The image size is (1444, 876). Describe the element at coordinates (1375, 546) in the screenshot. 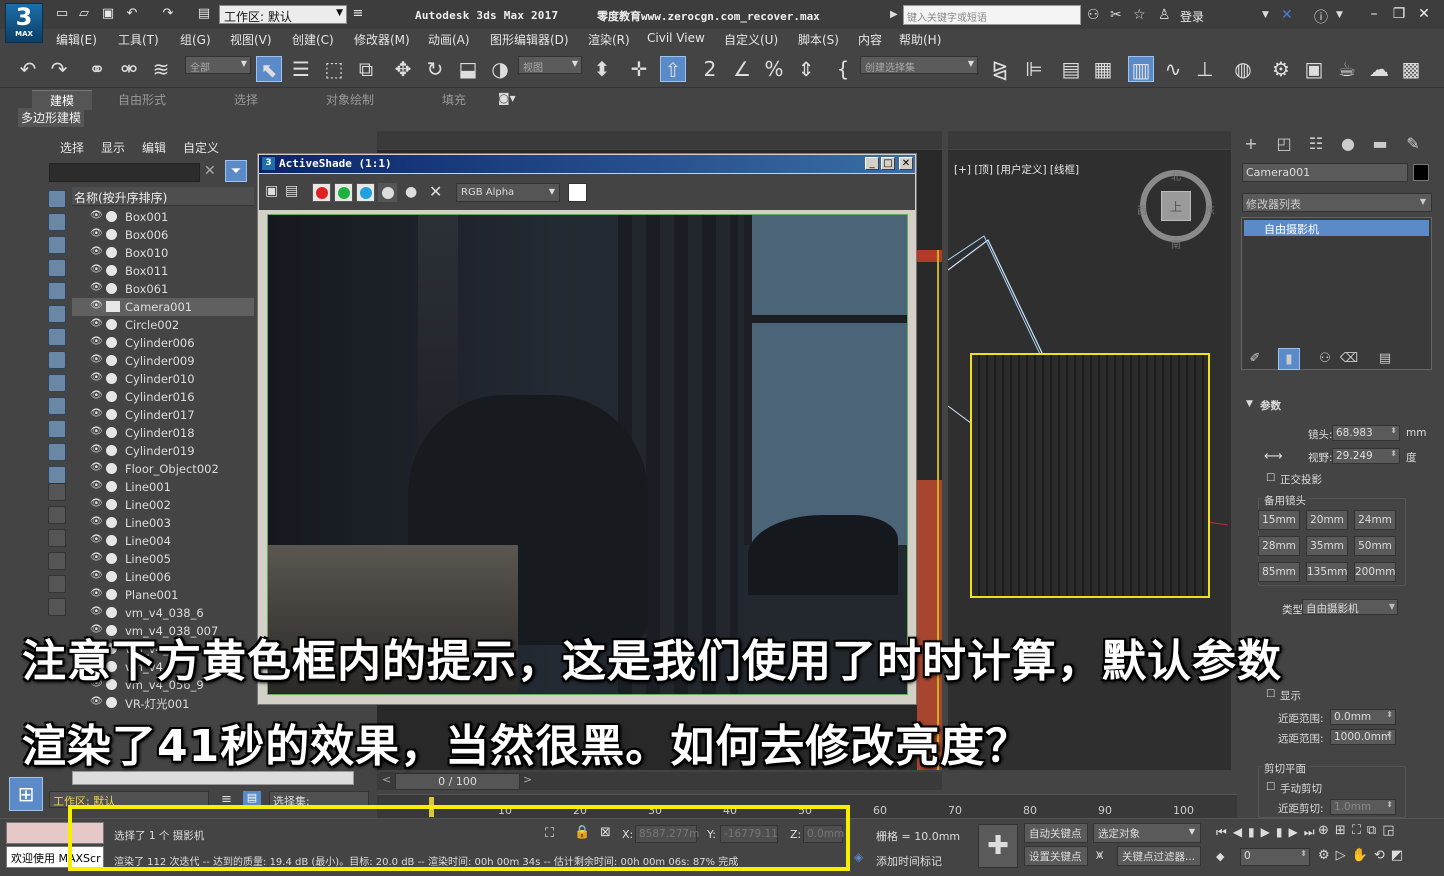

I see `stock-lens-button: 50mm` at that location.